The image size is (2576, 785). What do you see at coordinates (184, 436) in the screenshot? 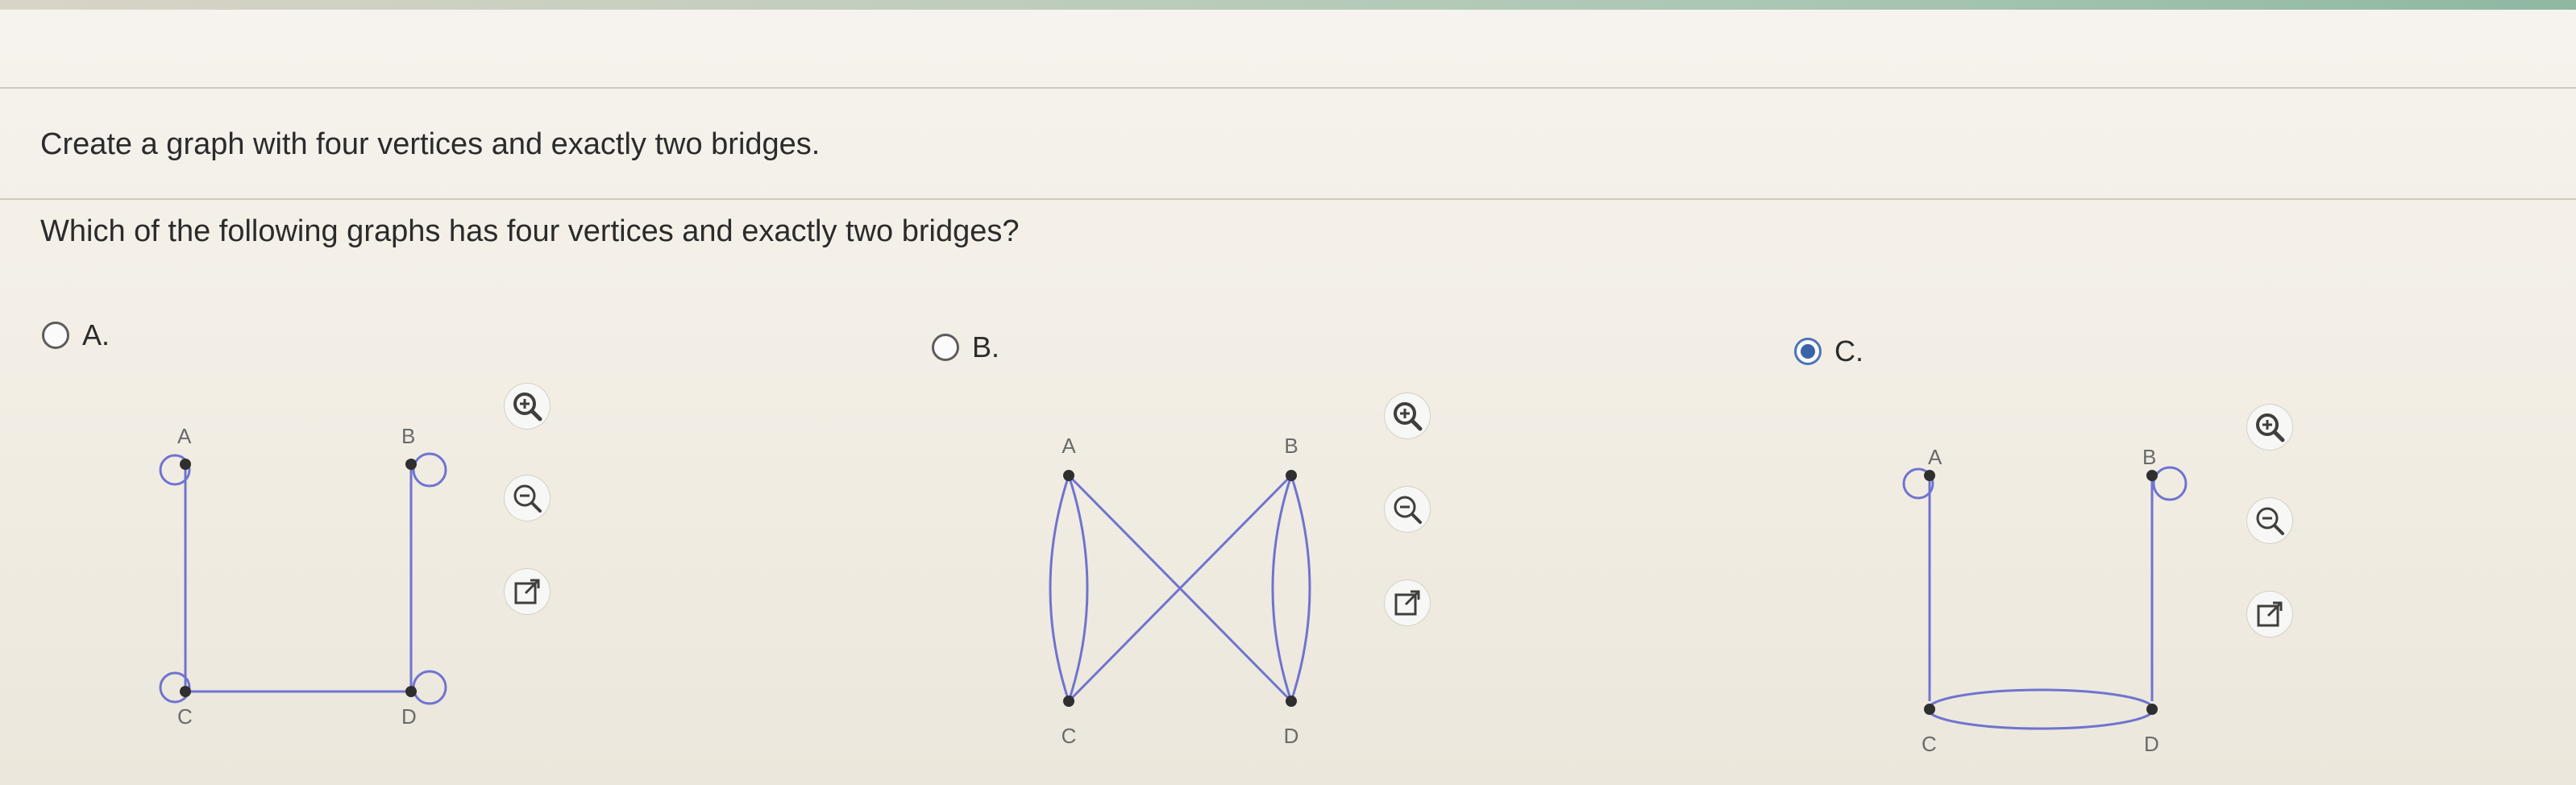
I see `graph-a-label-a: A` at bounding box center [184, 436].